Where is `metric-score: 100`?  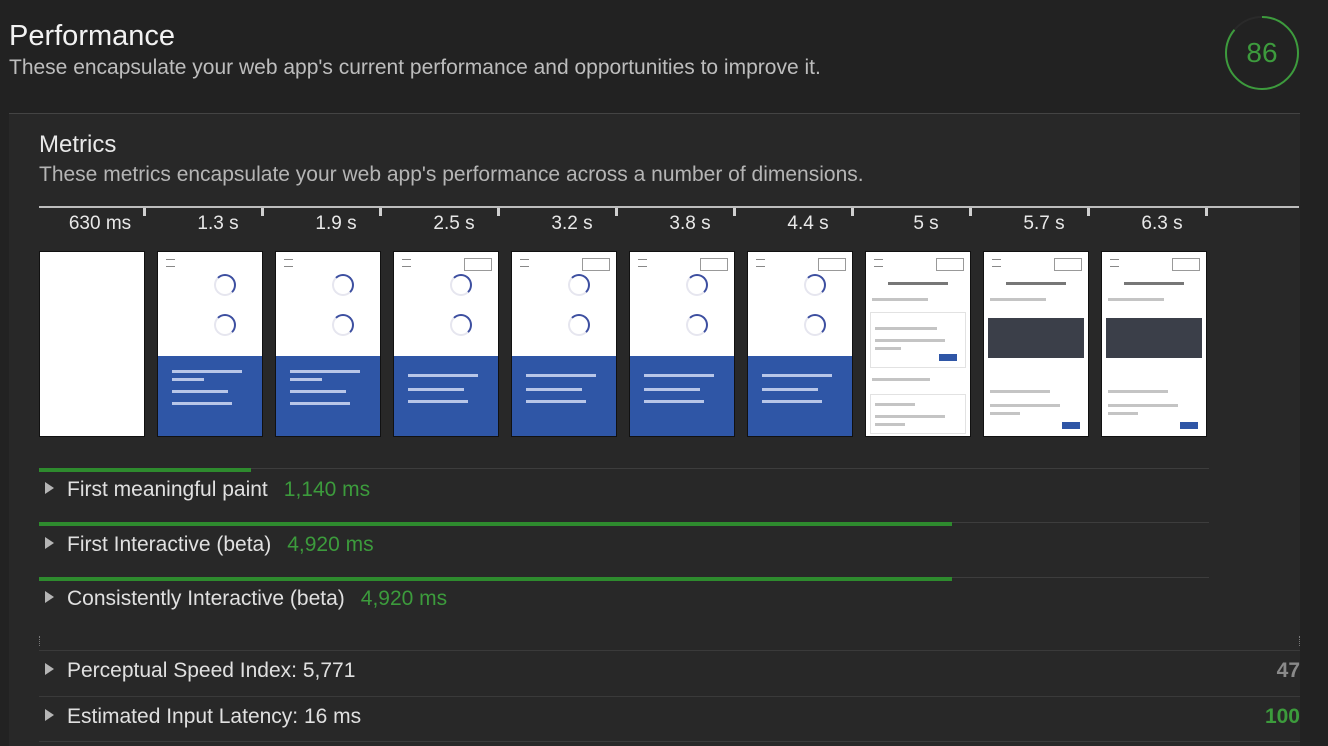
metric-score: 100 is located at coordinates (1282, 716).